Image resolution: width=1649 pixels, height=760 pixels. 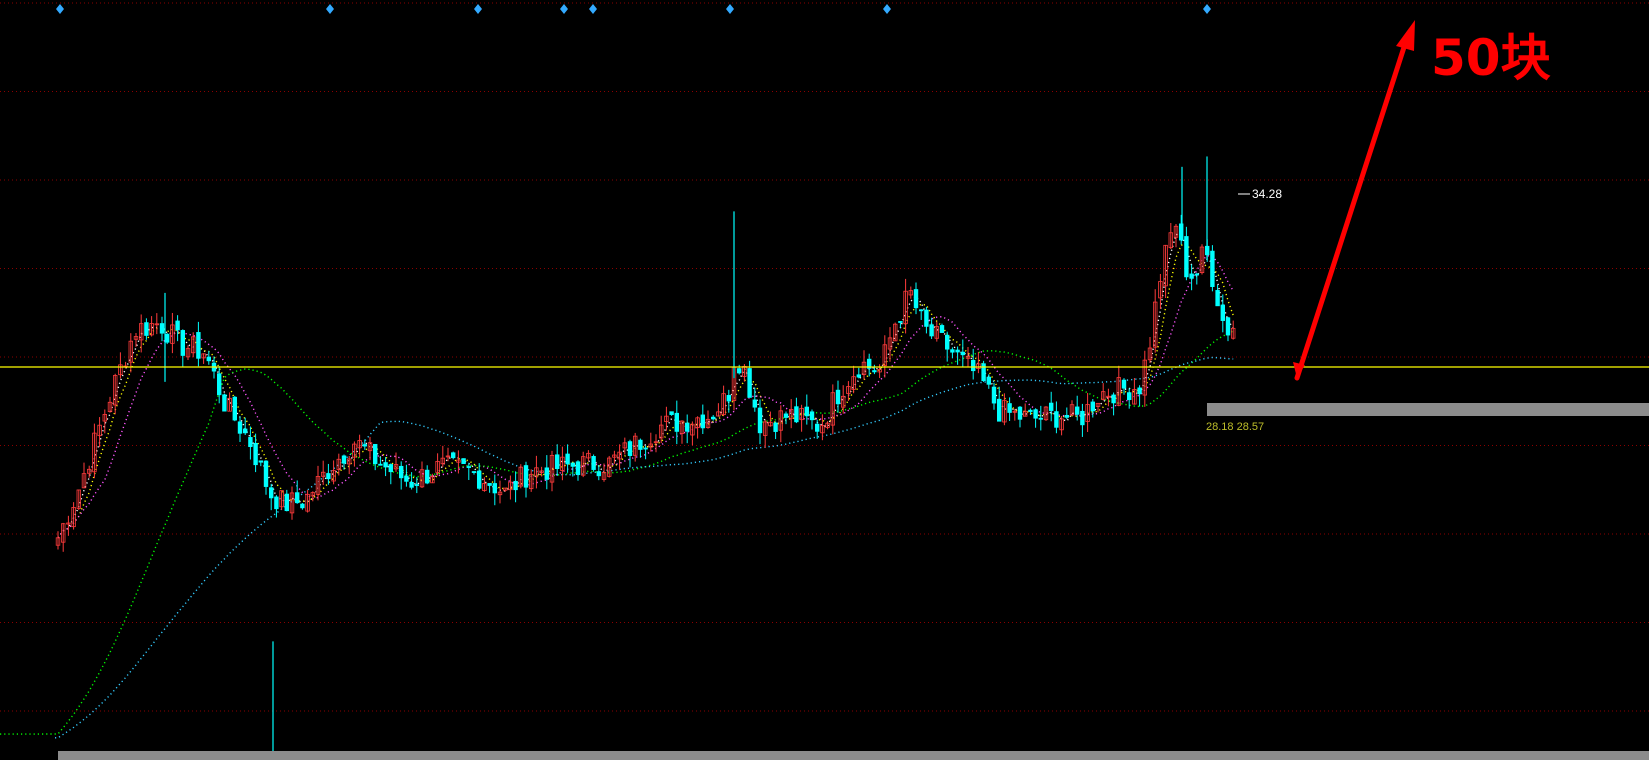 I want to click on high-price-label: 34.28, so click(x=1267, y=194).